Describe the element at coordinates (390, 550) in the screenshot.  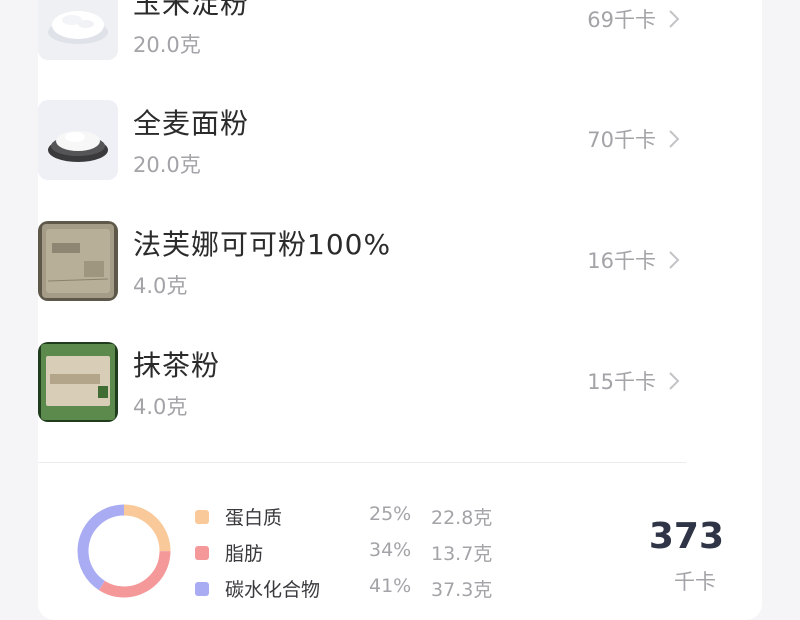
I see `legend-percent: 34%` at that location.